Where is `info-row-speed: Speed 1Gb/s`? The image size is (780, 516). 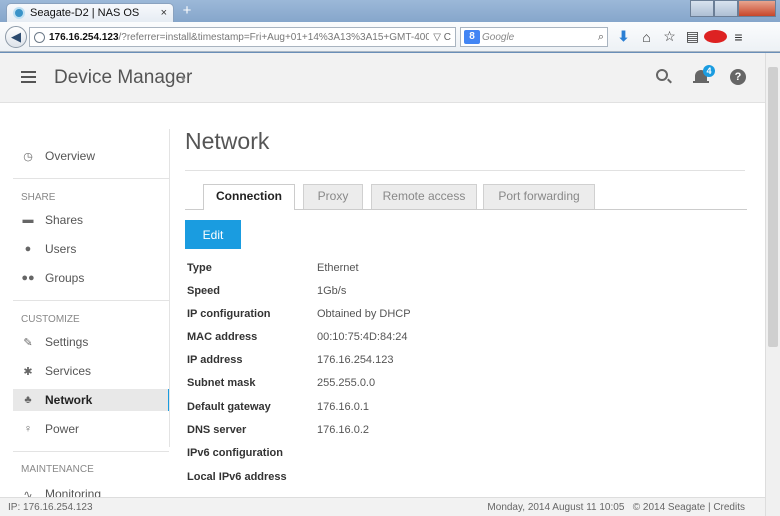 info-row-speed: Speed 1Gb/s is located at coordinates (437, 293).